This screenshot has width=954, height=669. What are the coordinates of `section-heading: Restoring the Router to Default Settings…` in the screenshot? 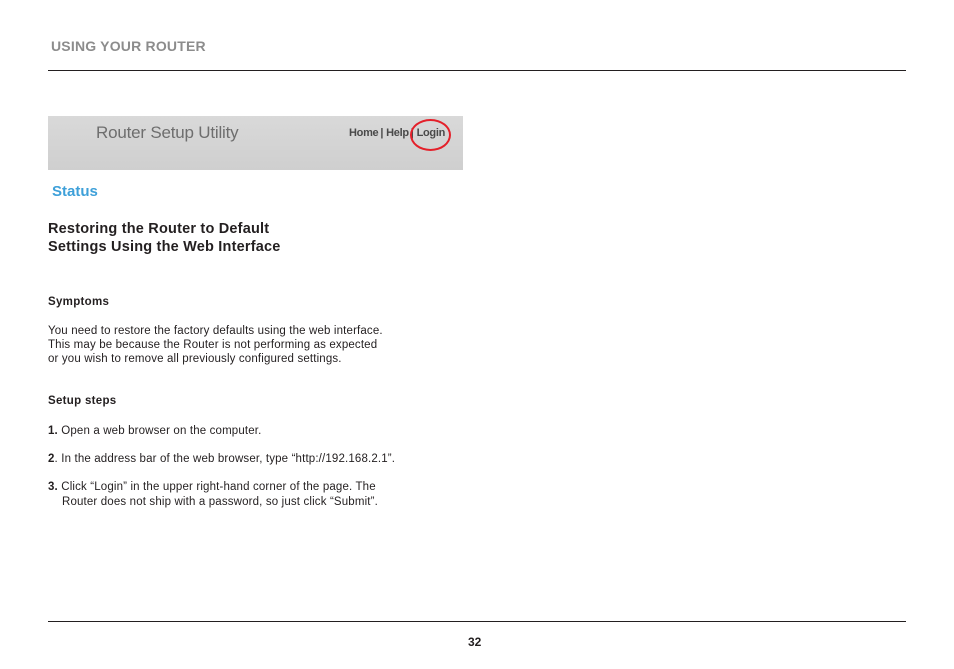 It's located at (164, 238).